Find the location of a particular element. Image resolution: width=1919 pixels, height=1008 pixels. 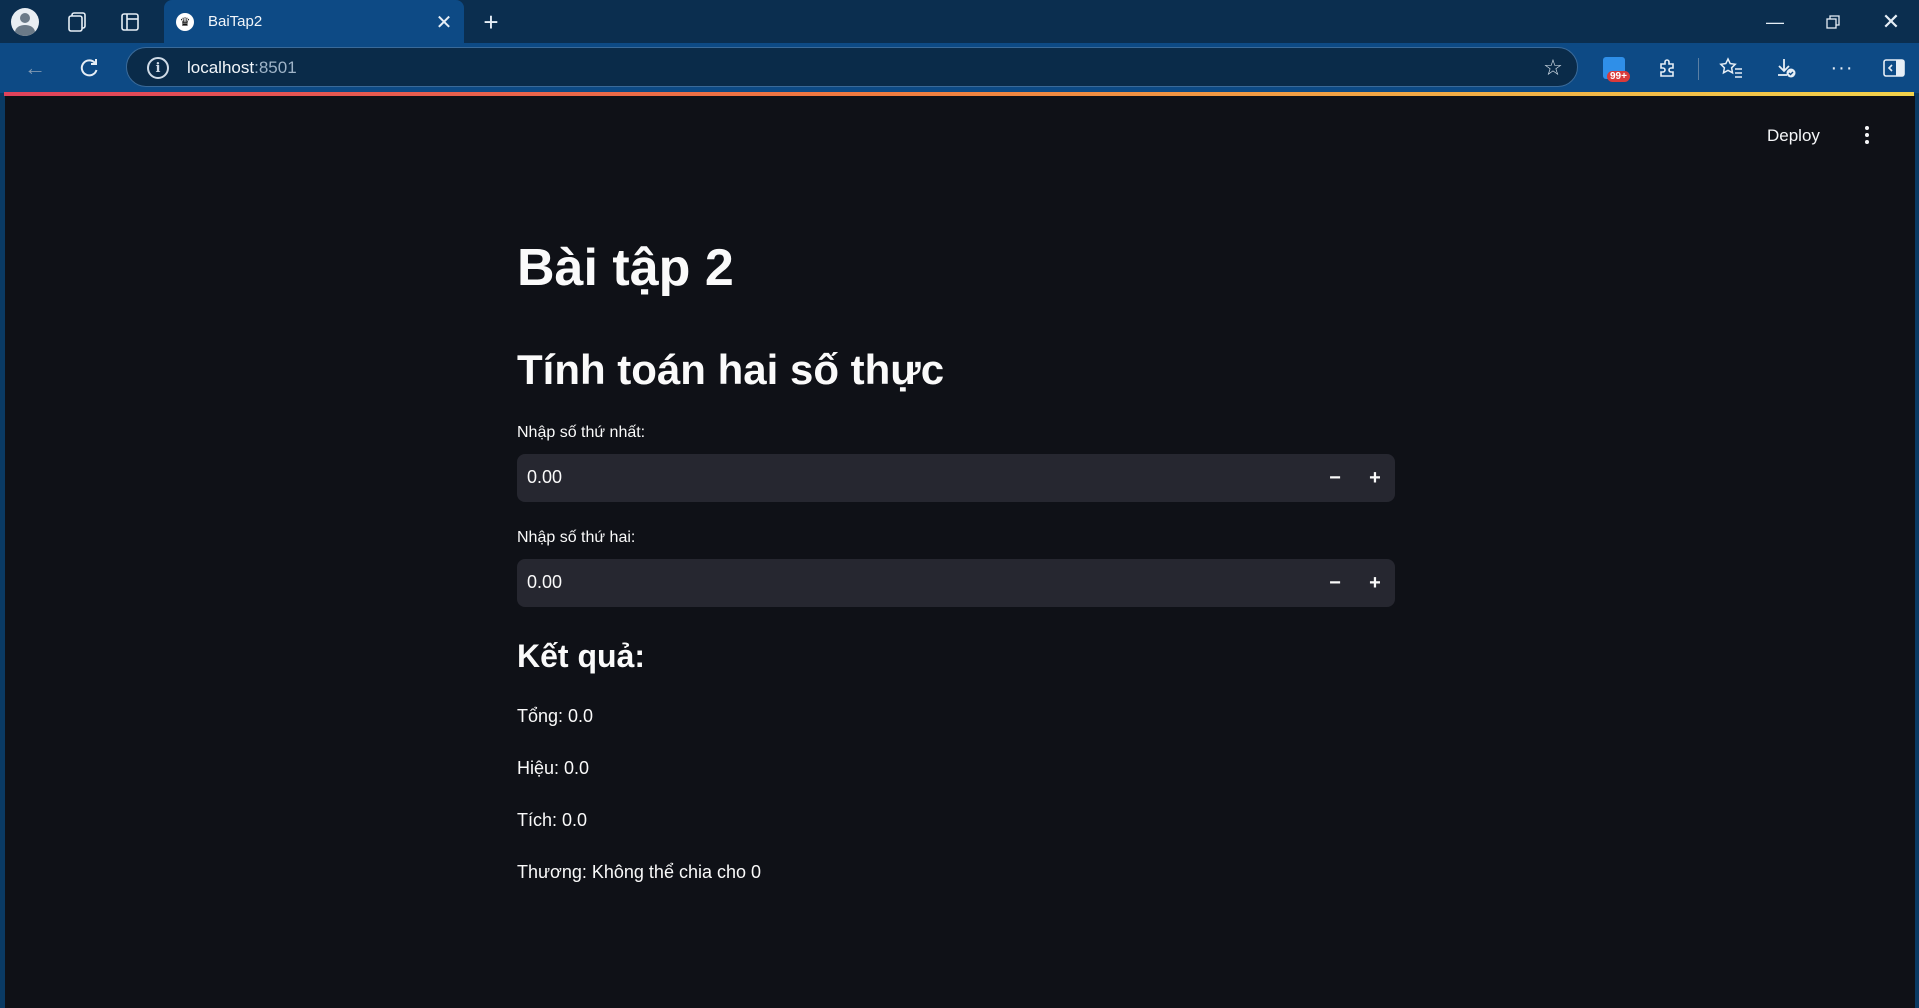

window-close-icon: ✕ is located at coordinates (1891, 22).